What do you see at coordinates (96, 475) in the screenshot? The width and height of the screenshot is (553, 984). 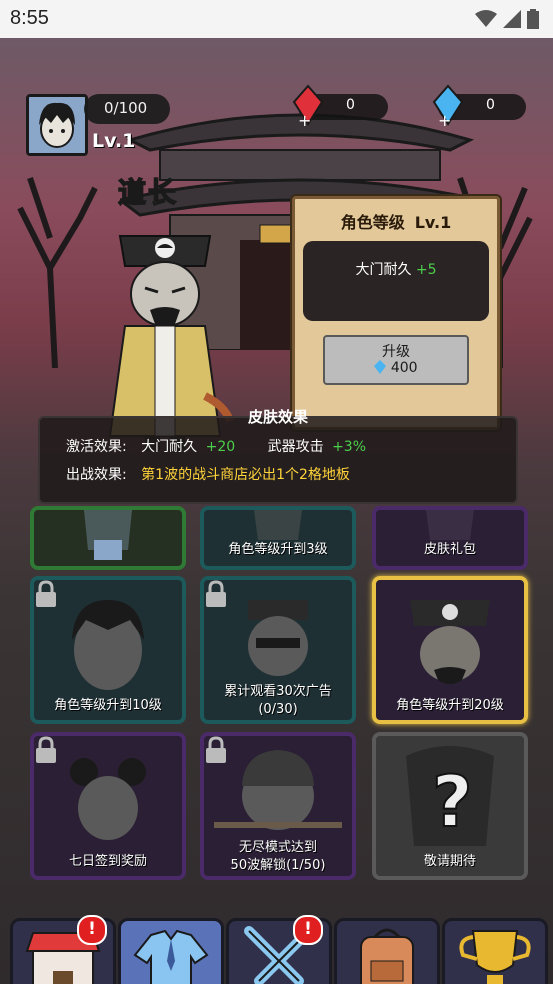 I see `battle-label: 出战效果:` at bounding box center [96, 475].